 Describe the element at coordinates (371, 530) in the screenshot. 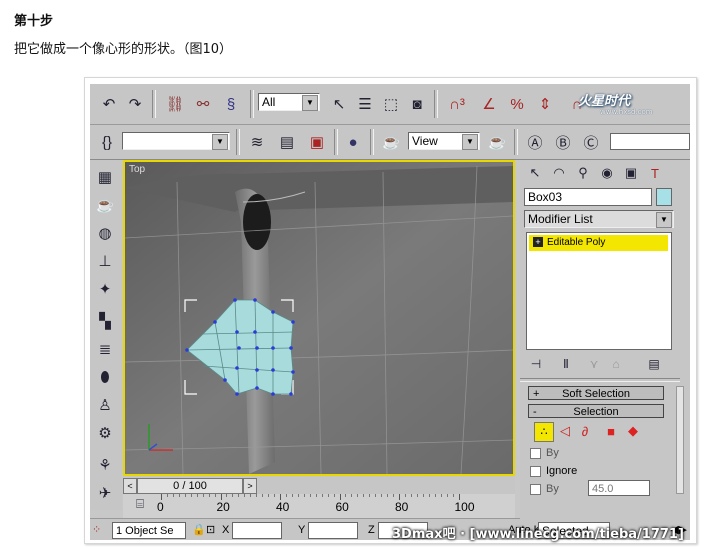

I see `z-label: Z` at that location.